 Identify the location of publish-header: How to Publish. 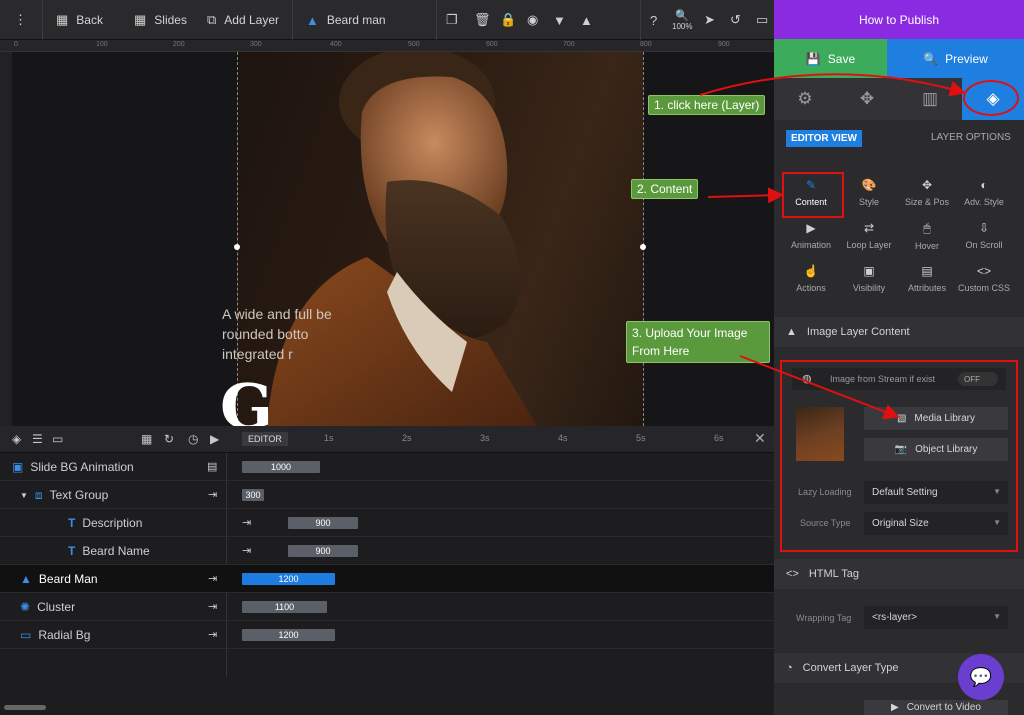
(899, 19).